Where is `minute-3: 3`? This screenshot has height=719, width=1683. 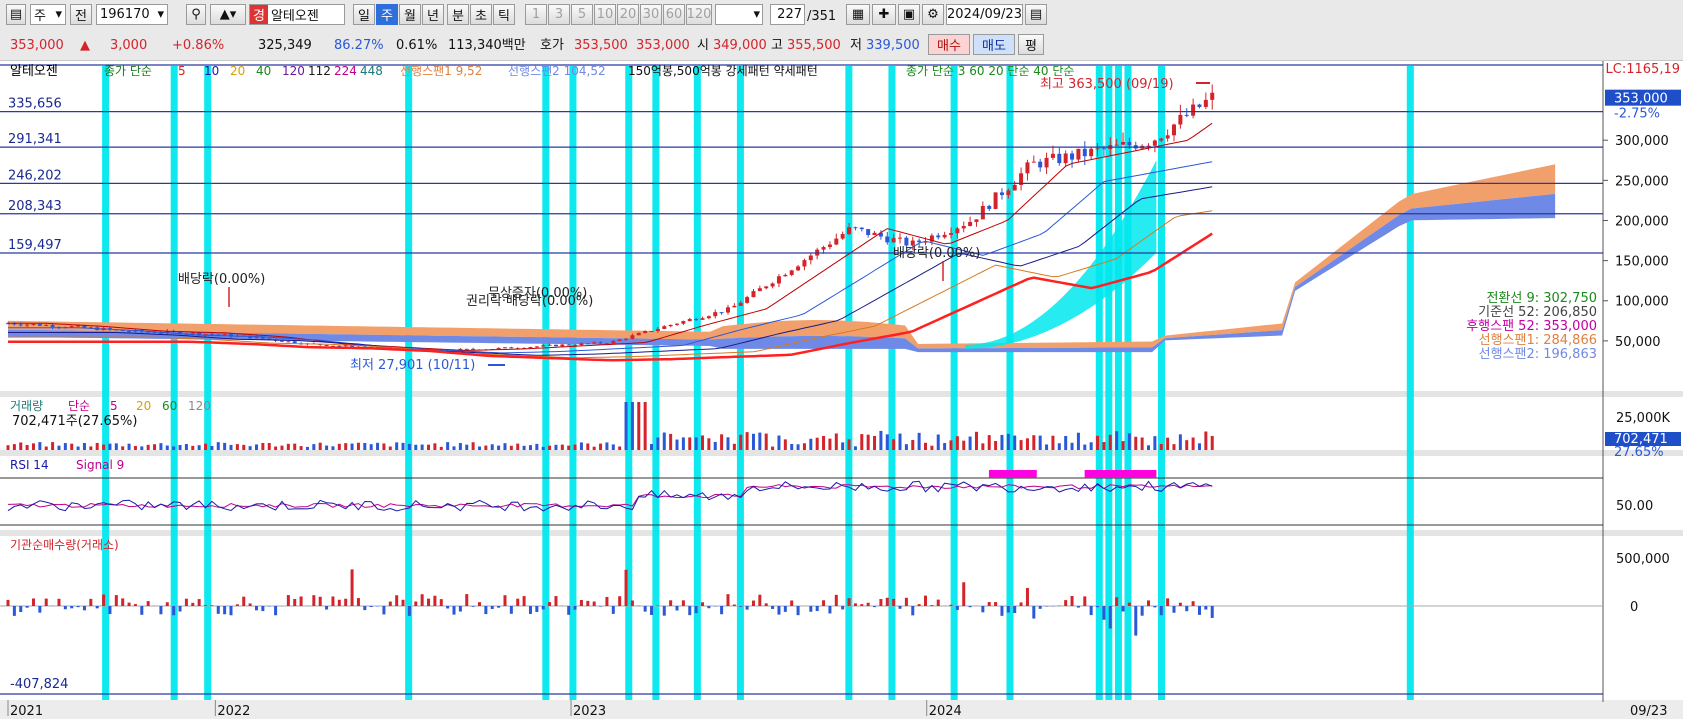
minute-3: 3 is located at coordinates (559, 14).